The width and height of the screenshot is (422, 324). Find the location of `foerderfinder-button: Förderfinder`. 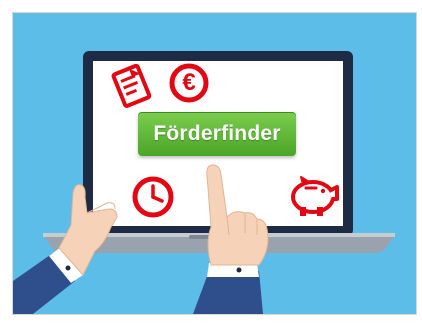

foerderfinder-button: Förderfinder is located at coordinates (217, 134).